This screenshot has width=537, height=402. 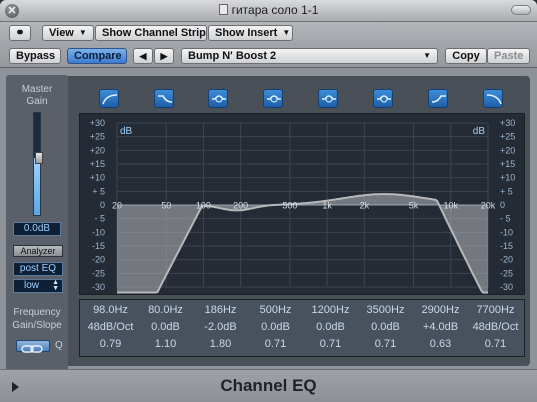 I want to click on preset-menu: Bump N' Boost 2 ▼, so click(x=309, y=56).